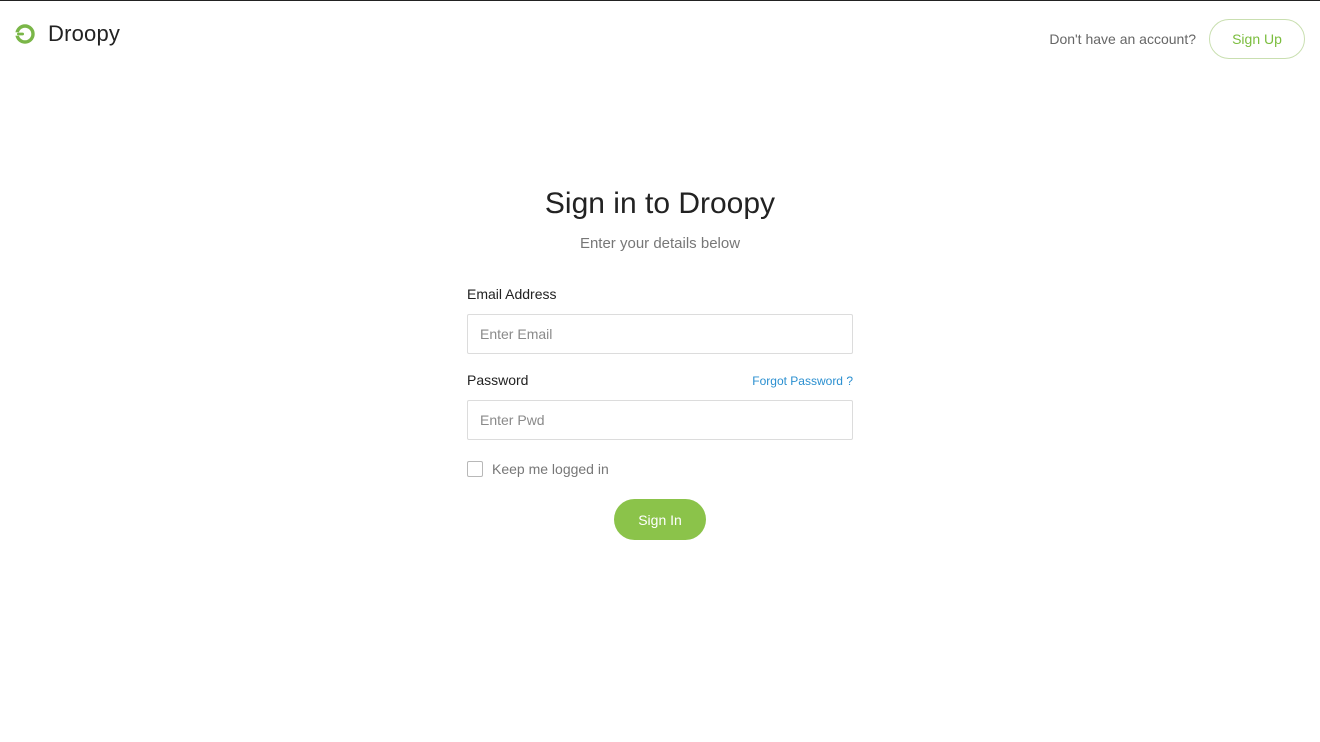  I want to click on signup-area: Don't have an account? Sign Up, so click(1177, 39).